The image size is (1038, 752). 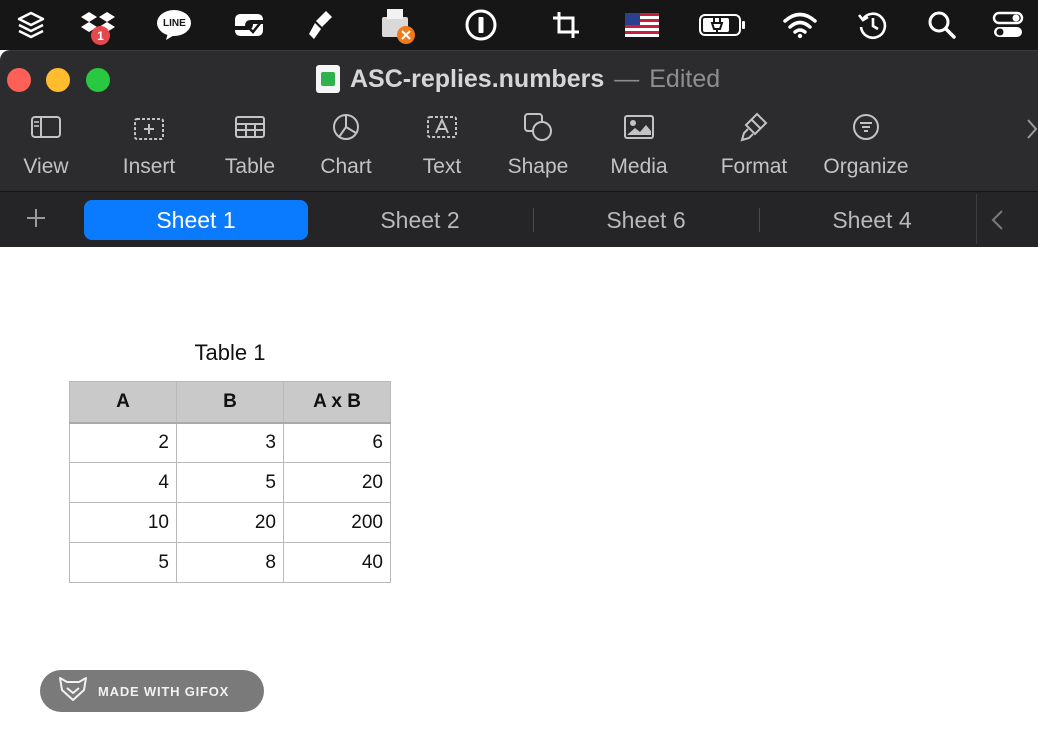 I want to click on dropbox-icon: 1, so click(x=98, y=25).